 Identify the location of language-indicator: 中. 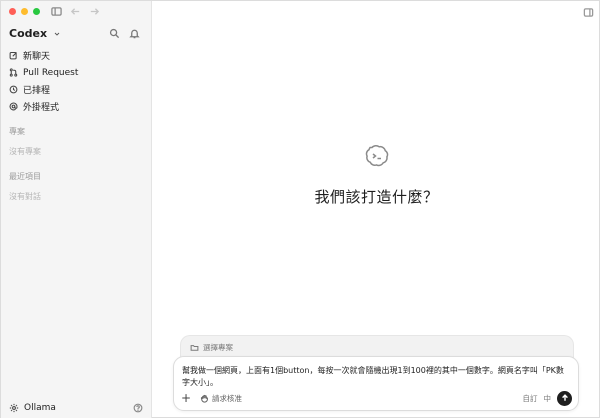
(548, 398).